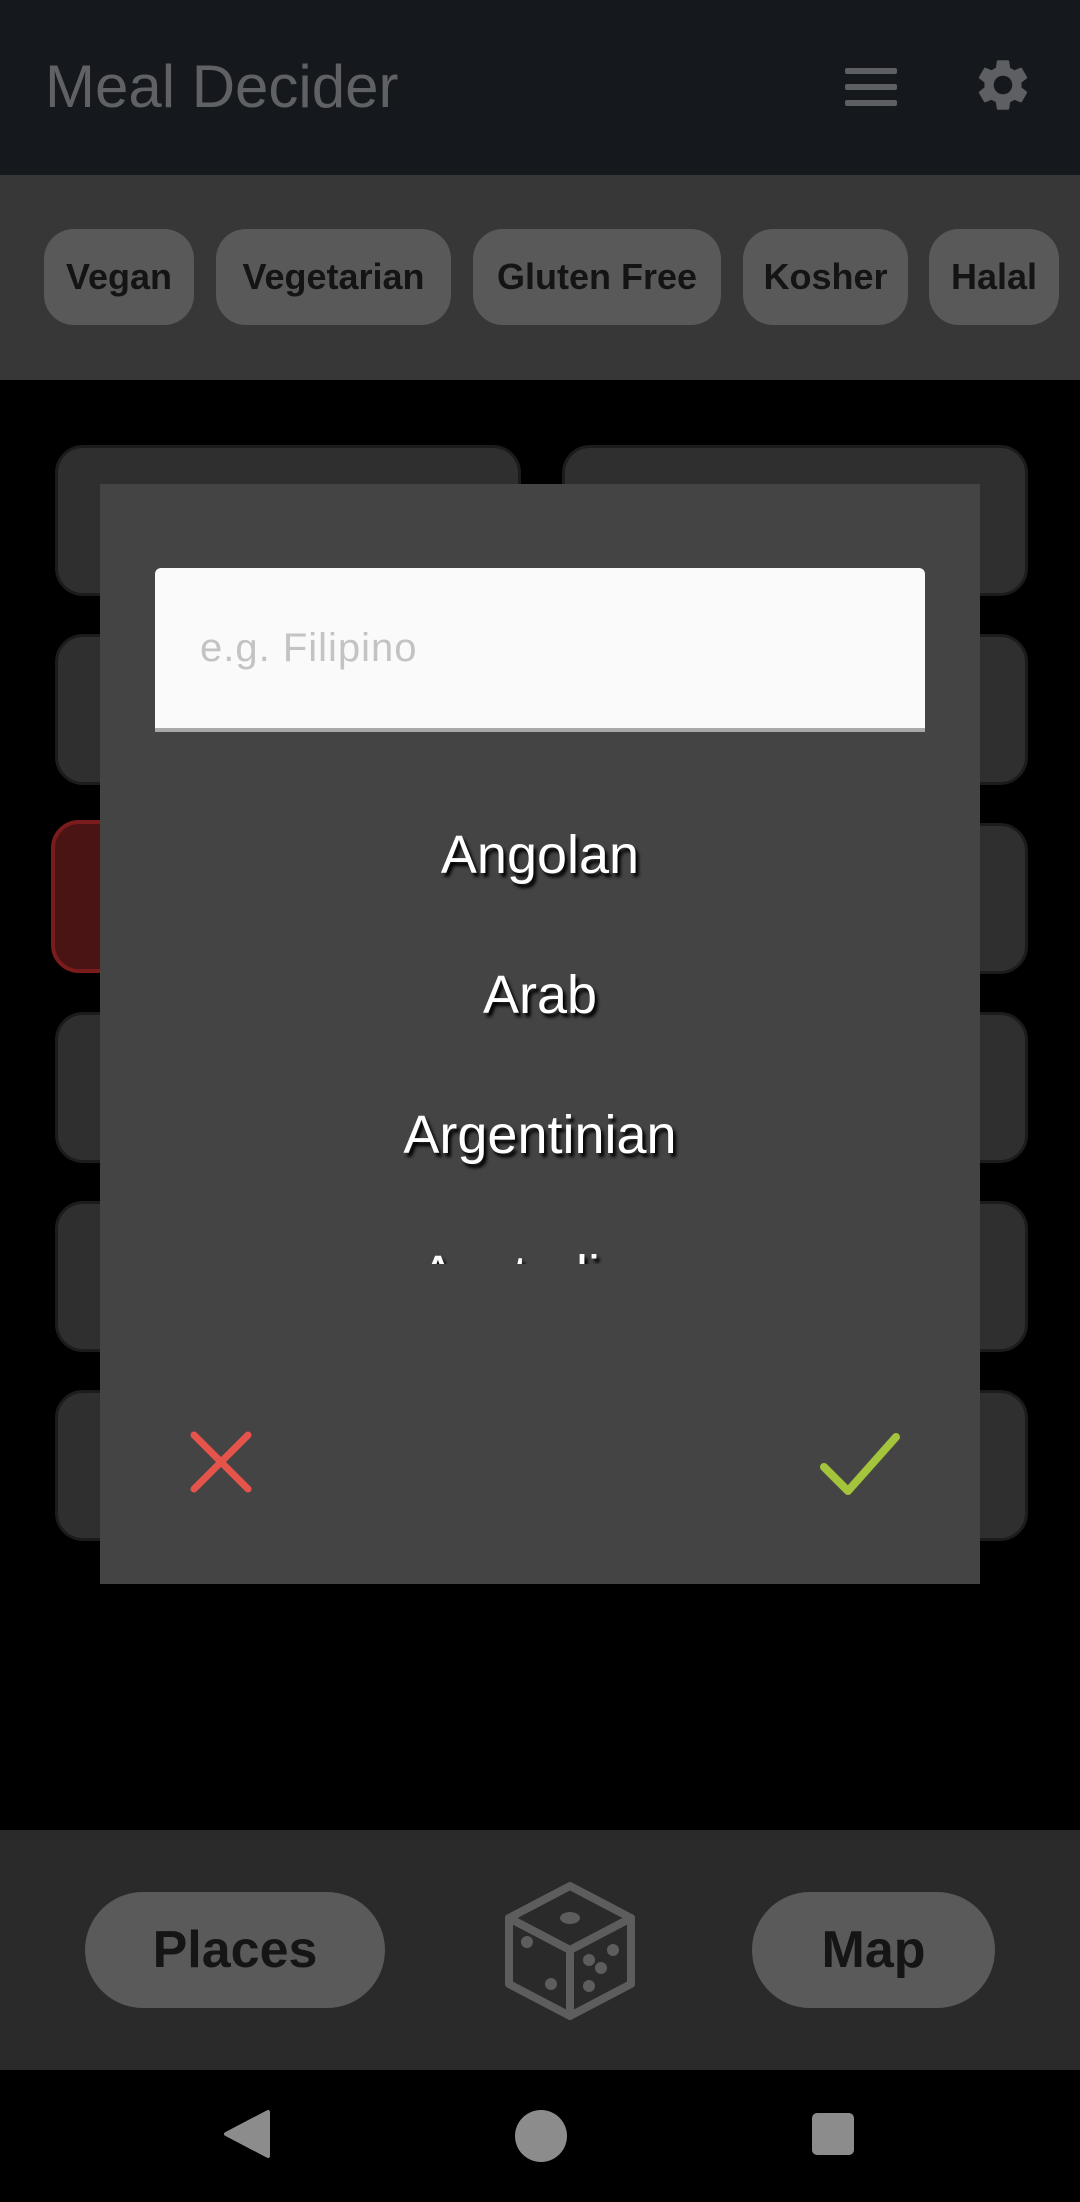 The height and width of the screenshot is (2202, 1080). I want to click on chip-vegan: Vegan, so click(119, 277).